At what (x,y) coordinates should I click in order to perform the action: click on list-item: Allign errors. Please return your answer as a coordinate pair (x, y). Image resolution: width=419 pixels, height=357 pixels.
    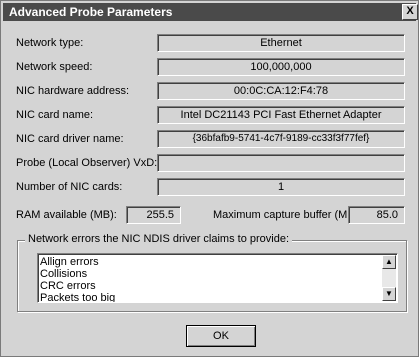
    Looking at the image, I should click on (77, 262).